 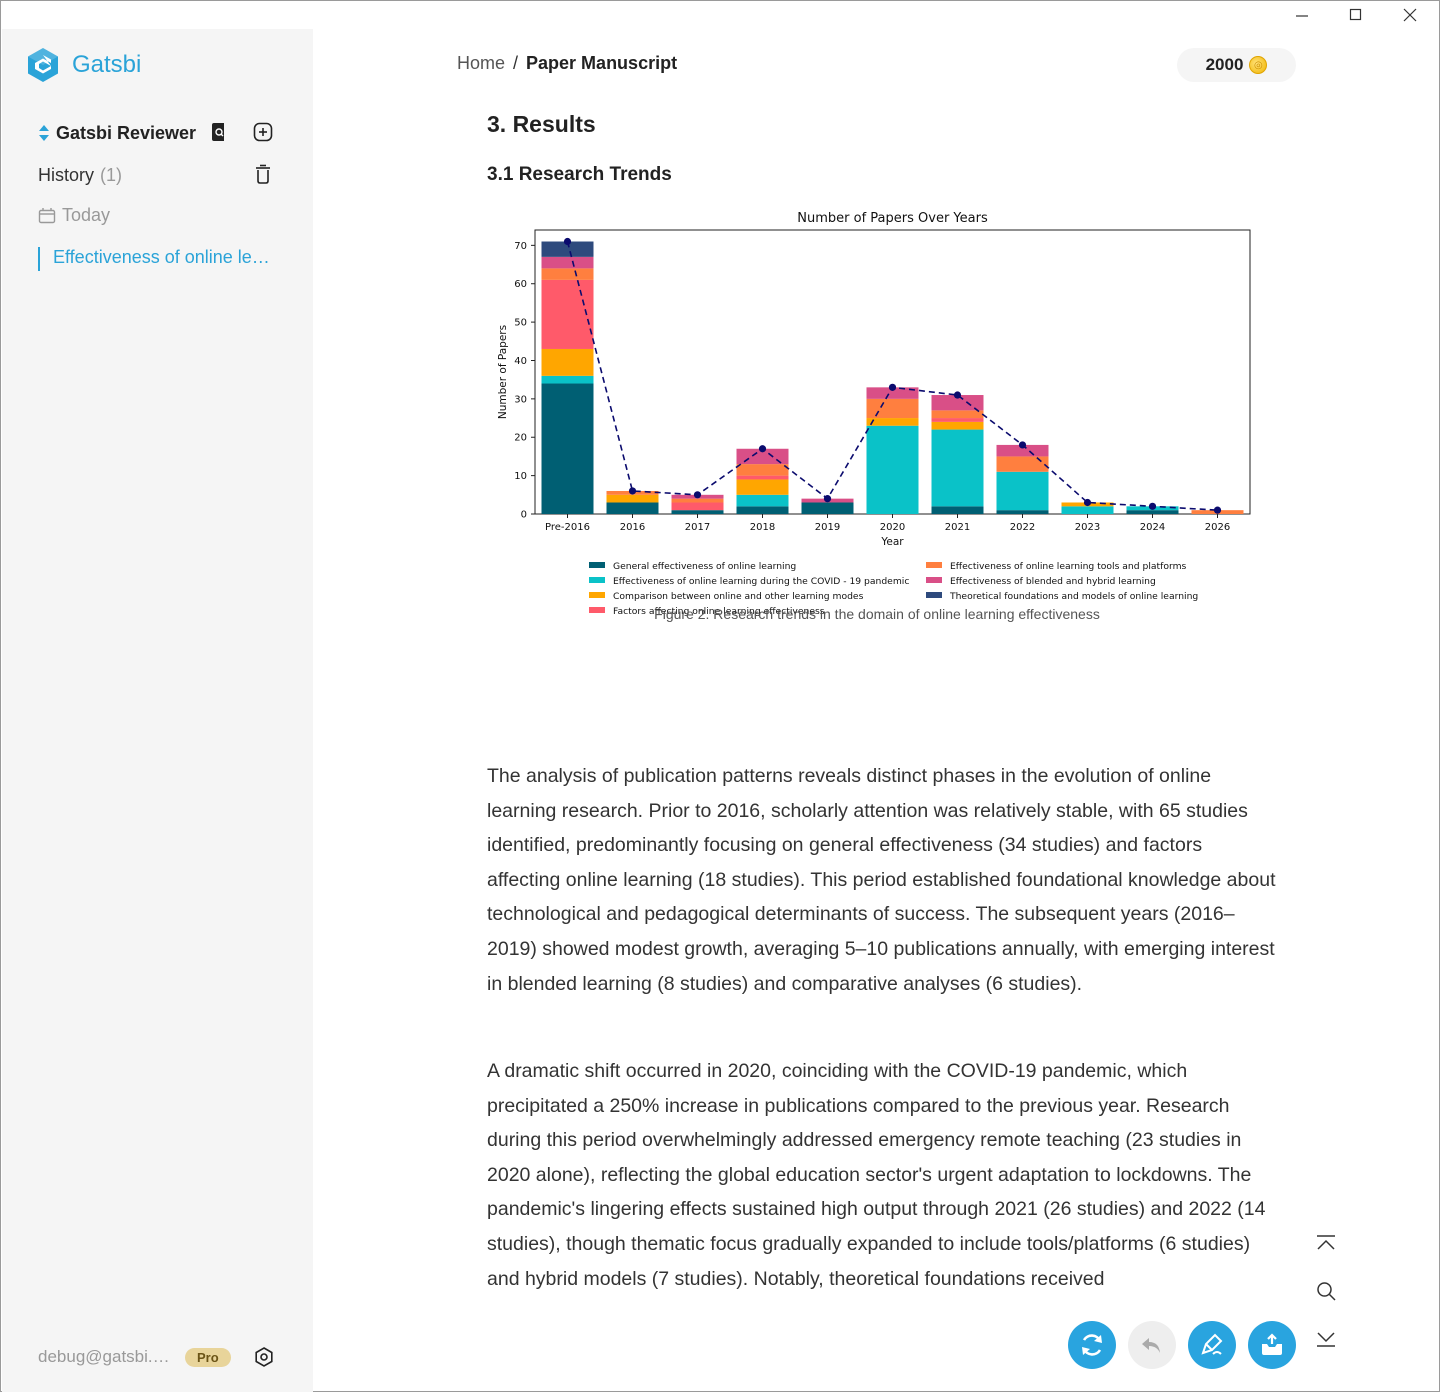 What do you see at coordinates (520, 246) in the screenshot?
I see `y-tick-label: 70` at bounding box center [520, 246].